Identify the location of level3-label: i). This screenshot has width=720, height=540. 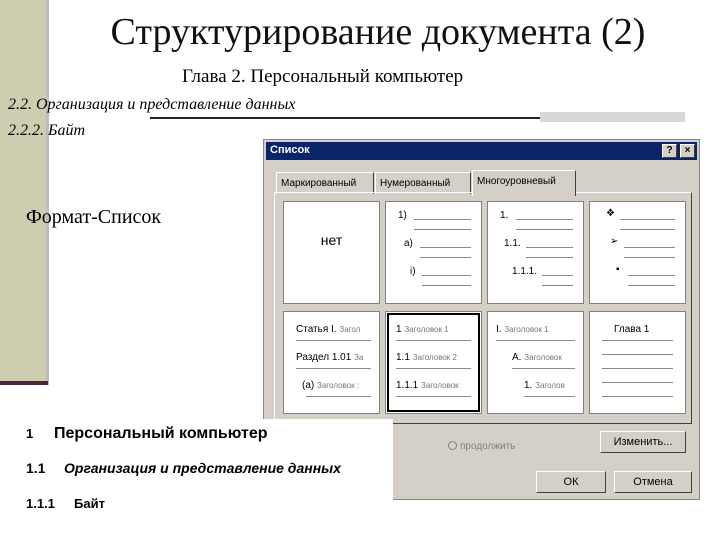
(413, 271).